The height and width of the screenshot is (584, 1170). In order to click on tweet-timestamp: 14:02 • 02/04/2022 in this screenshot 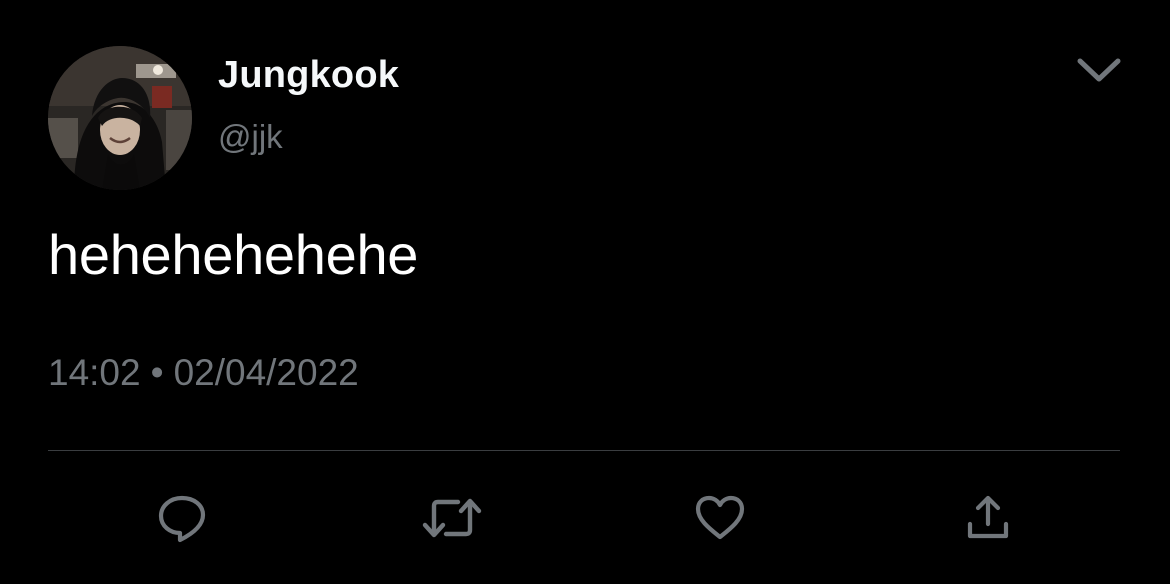, I will do `click(203, 373)`.